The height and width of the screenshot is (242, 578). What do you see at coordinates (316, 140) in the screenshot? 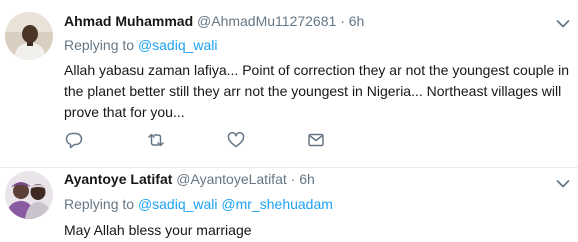
I see `message-icon` at bounding box center [316, 140].